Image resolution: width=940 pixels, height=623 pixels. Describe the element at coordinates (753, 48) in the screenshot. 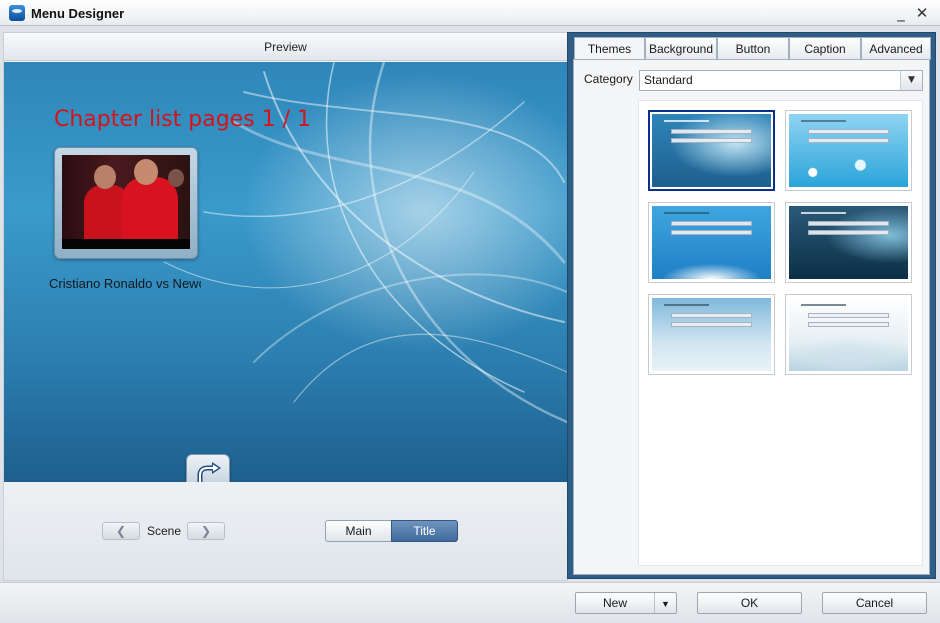

I see `tab-button: Button` at that location.